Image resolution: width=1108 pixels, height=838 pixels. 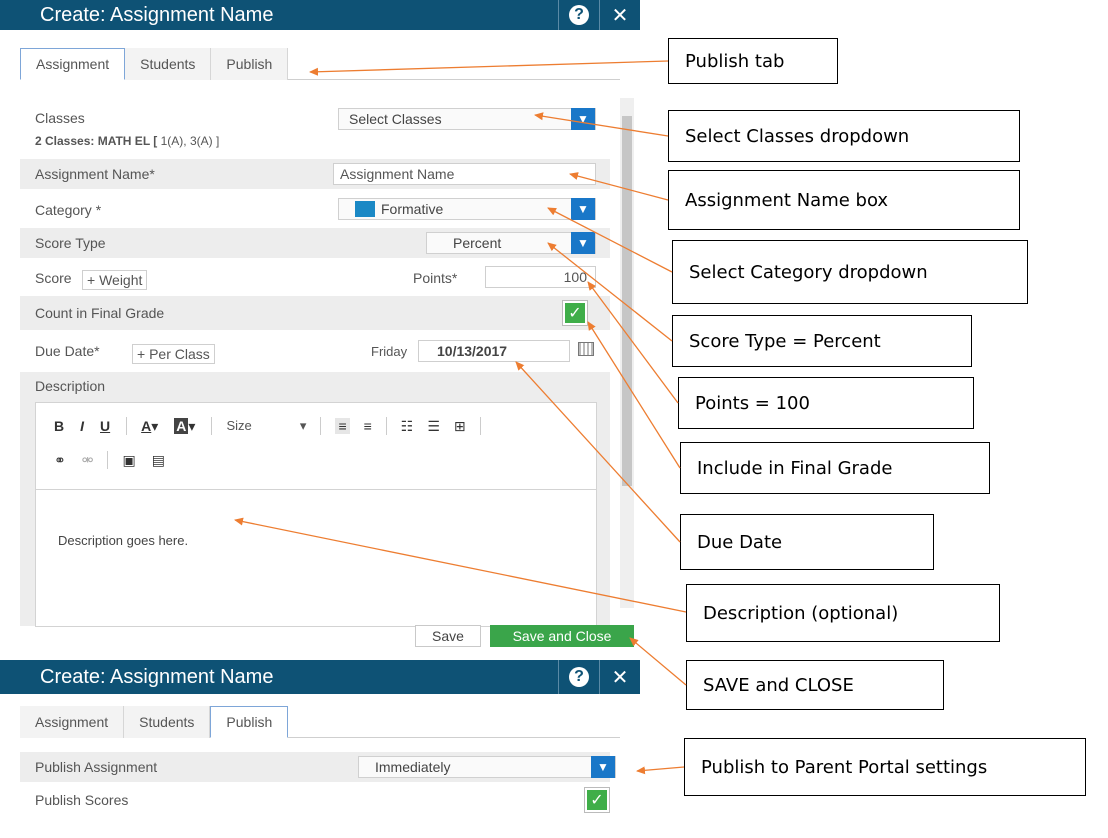 What do you see at coordinates (460, 565) in the screenshot?
I see `arrow-description` at bounding box center [460, 565].